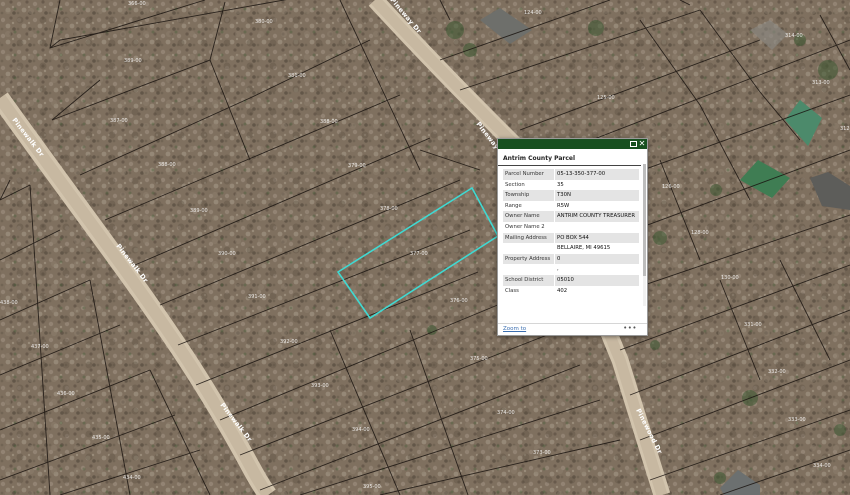  Describe the element at coordinates (529, 238) in the screenshot. I see `attribute-key: Mailing Address` at that location.